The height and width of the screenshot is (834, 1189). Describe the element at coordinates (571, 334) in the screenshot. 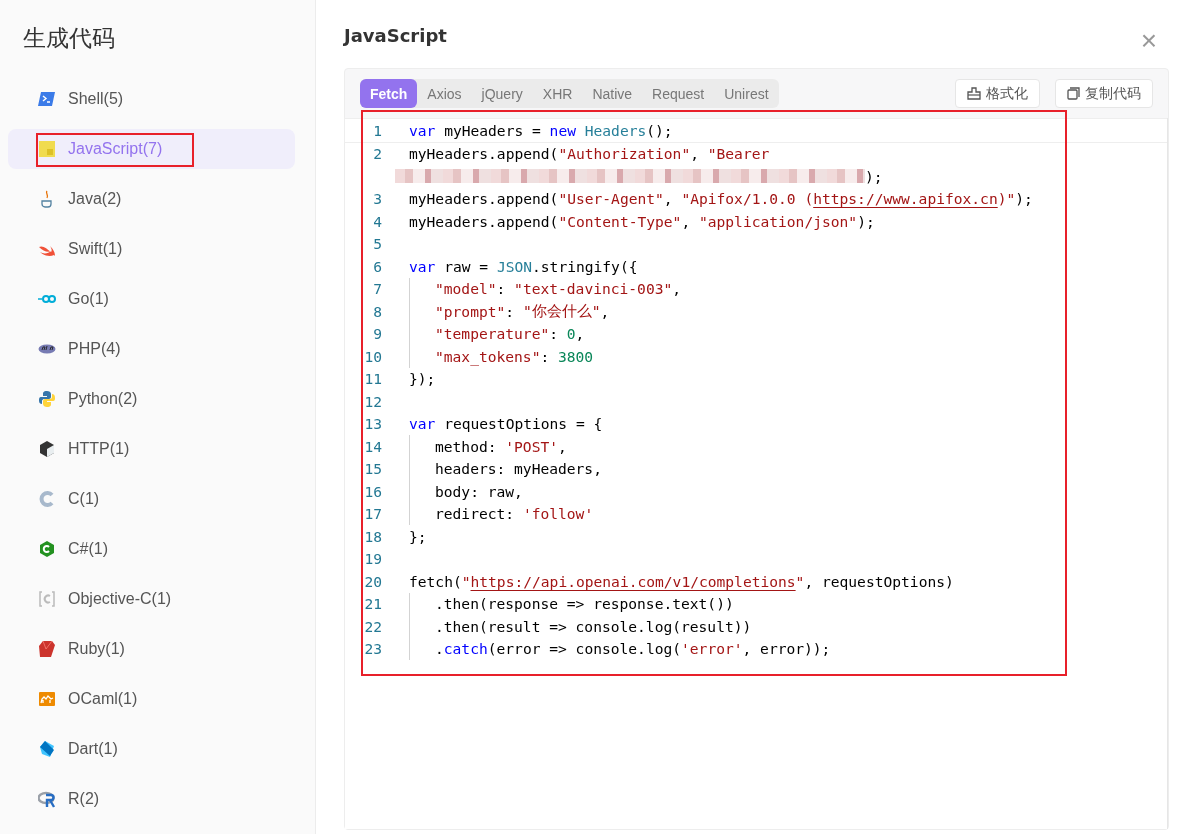

I see `code-token: 0` at that location.